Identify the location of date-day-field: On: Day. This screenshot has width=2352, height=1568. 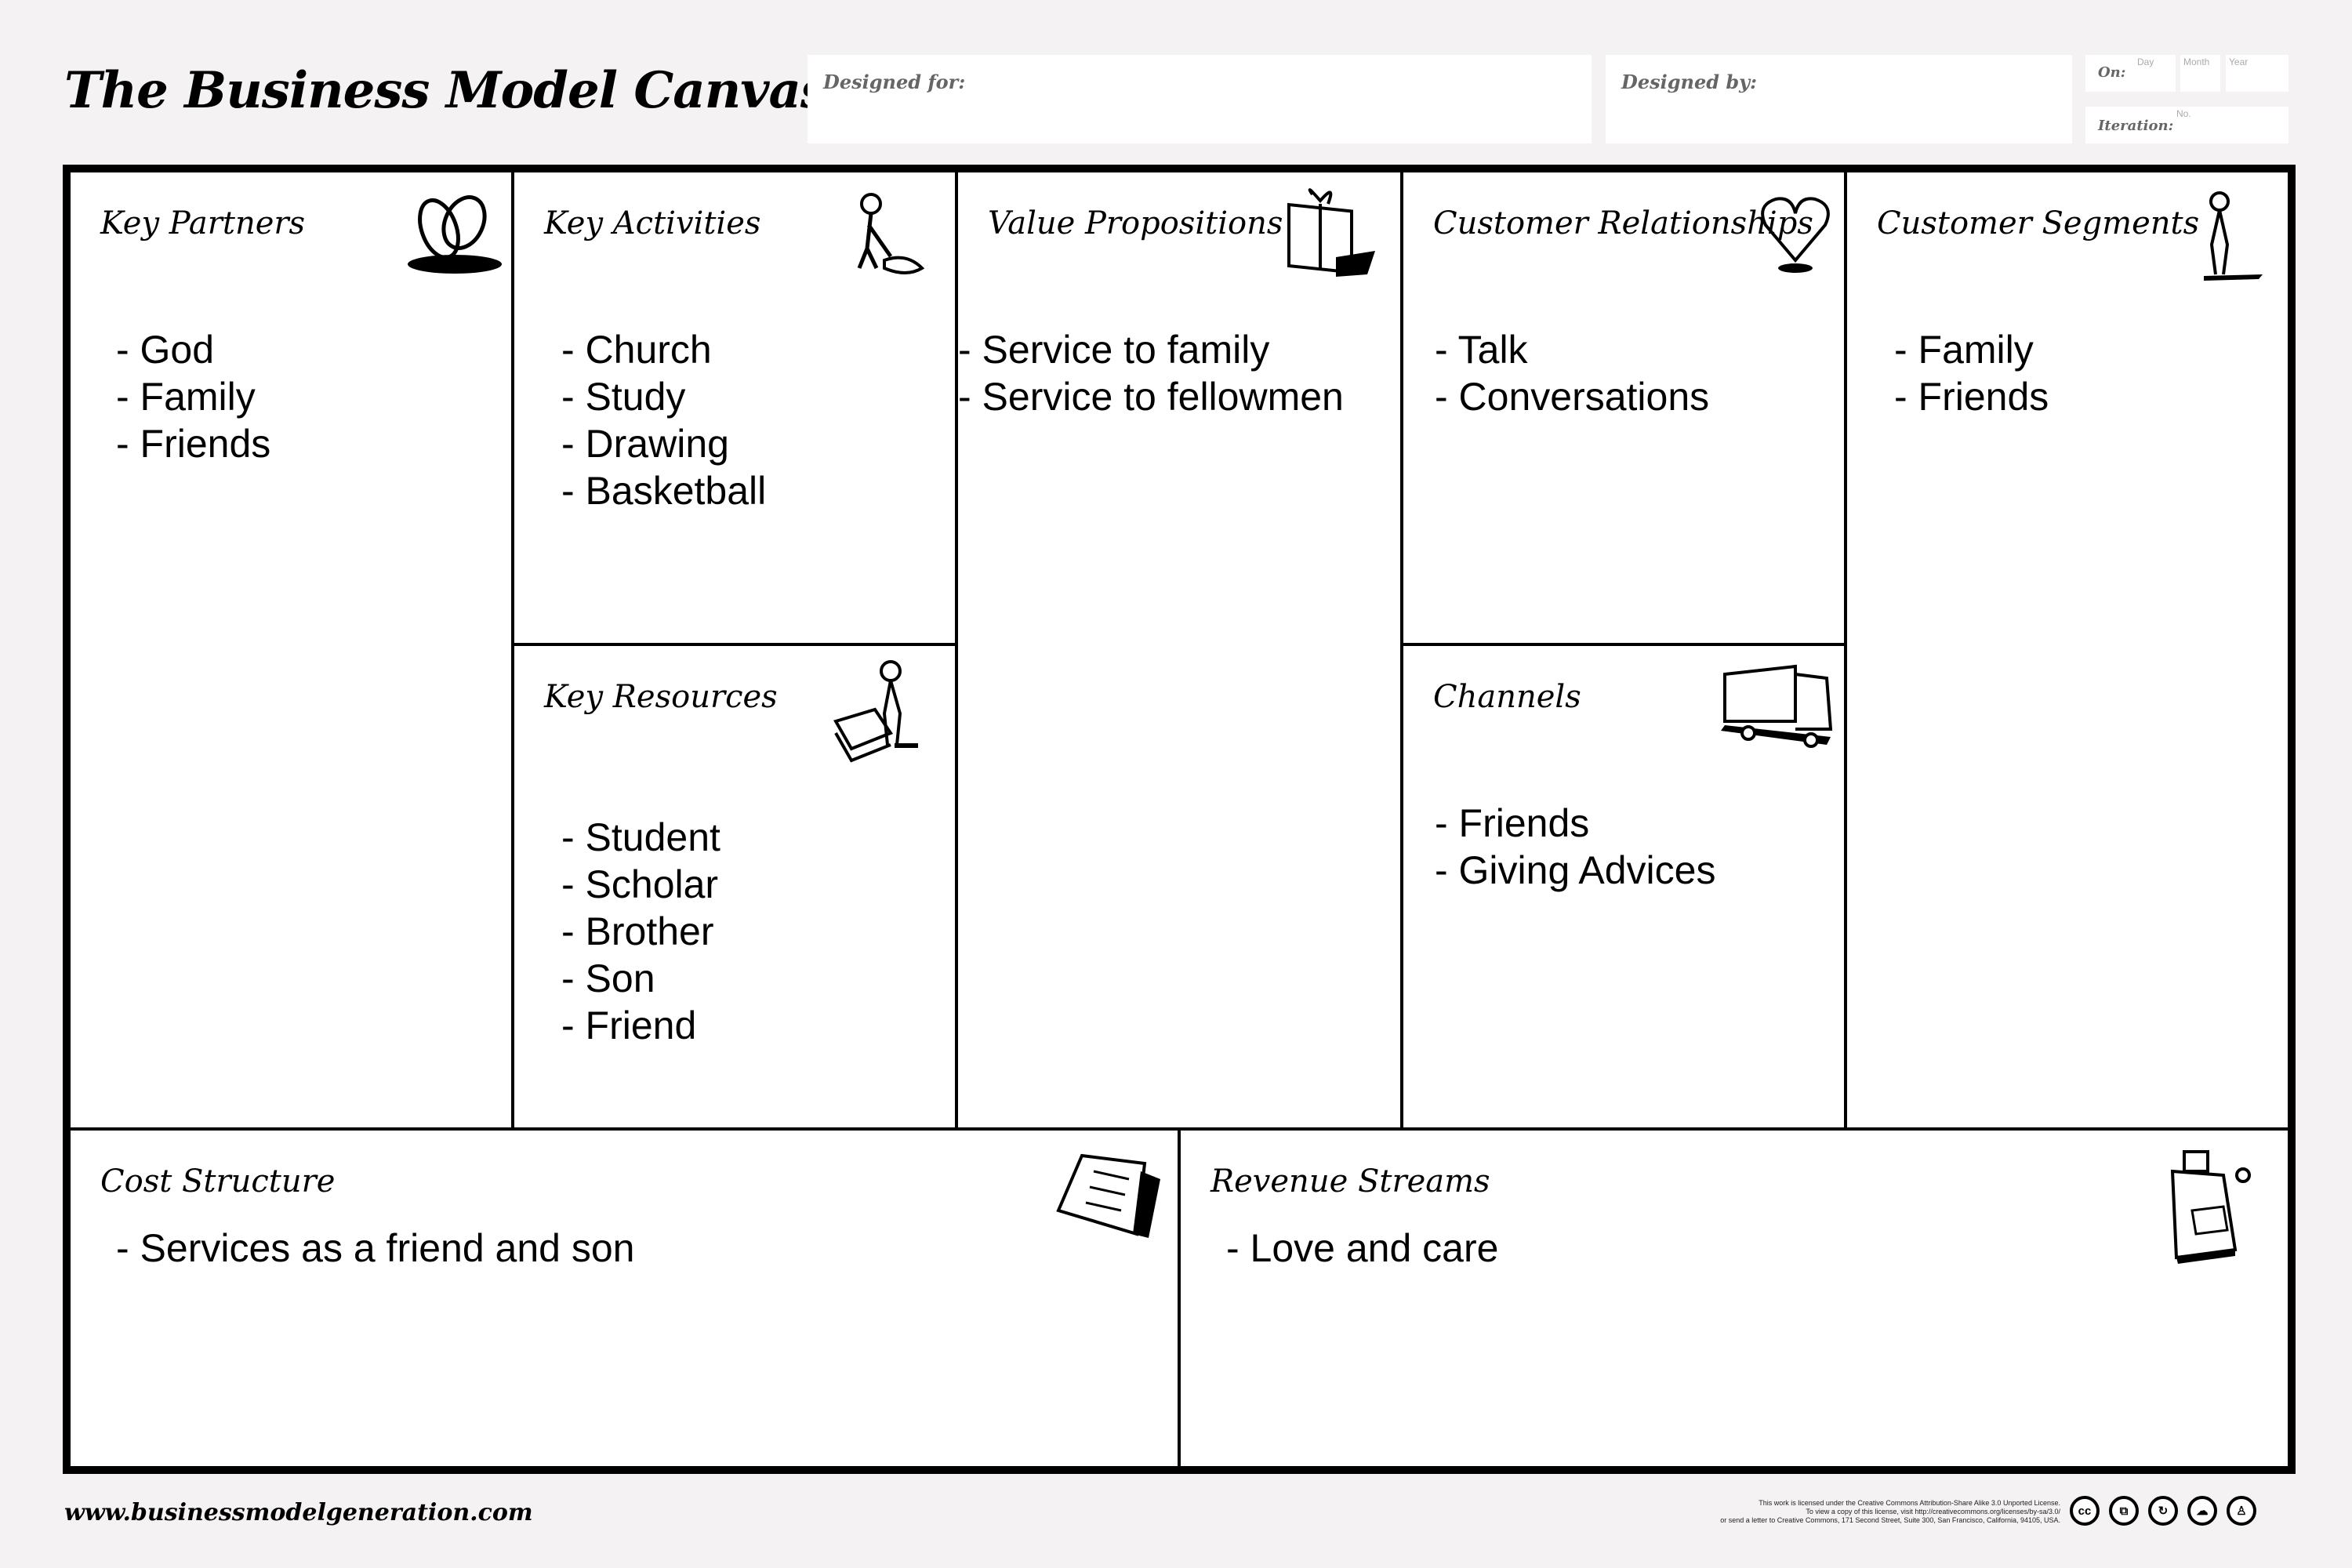
(2130, 73).